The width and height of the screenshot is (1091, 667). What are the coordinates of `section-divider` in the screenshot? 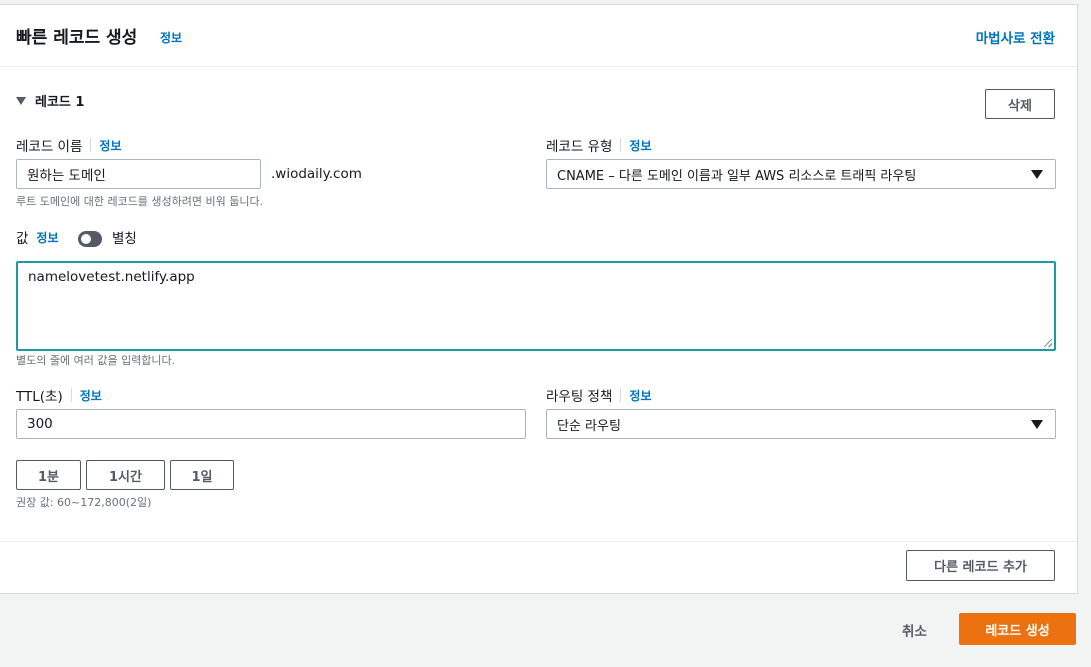 It's located at (538, 541).